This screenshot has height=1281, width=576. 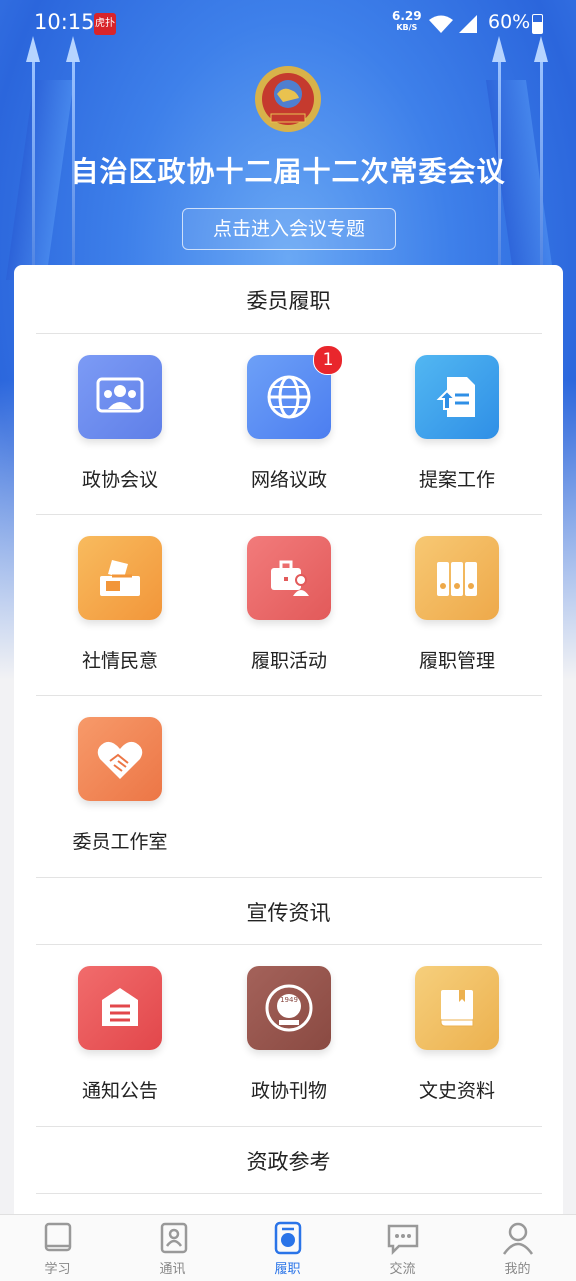 I want to click on tab-exchange: 交流, so click(x=402, y=1248).